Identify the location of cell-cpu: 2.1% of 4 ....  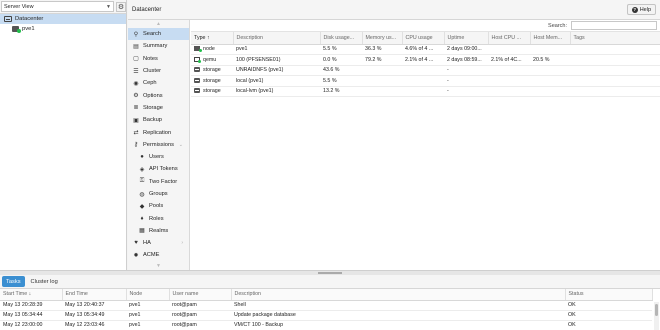
(423, 60).